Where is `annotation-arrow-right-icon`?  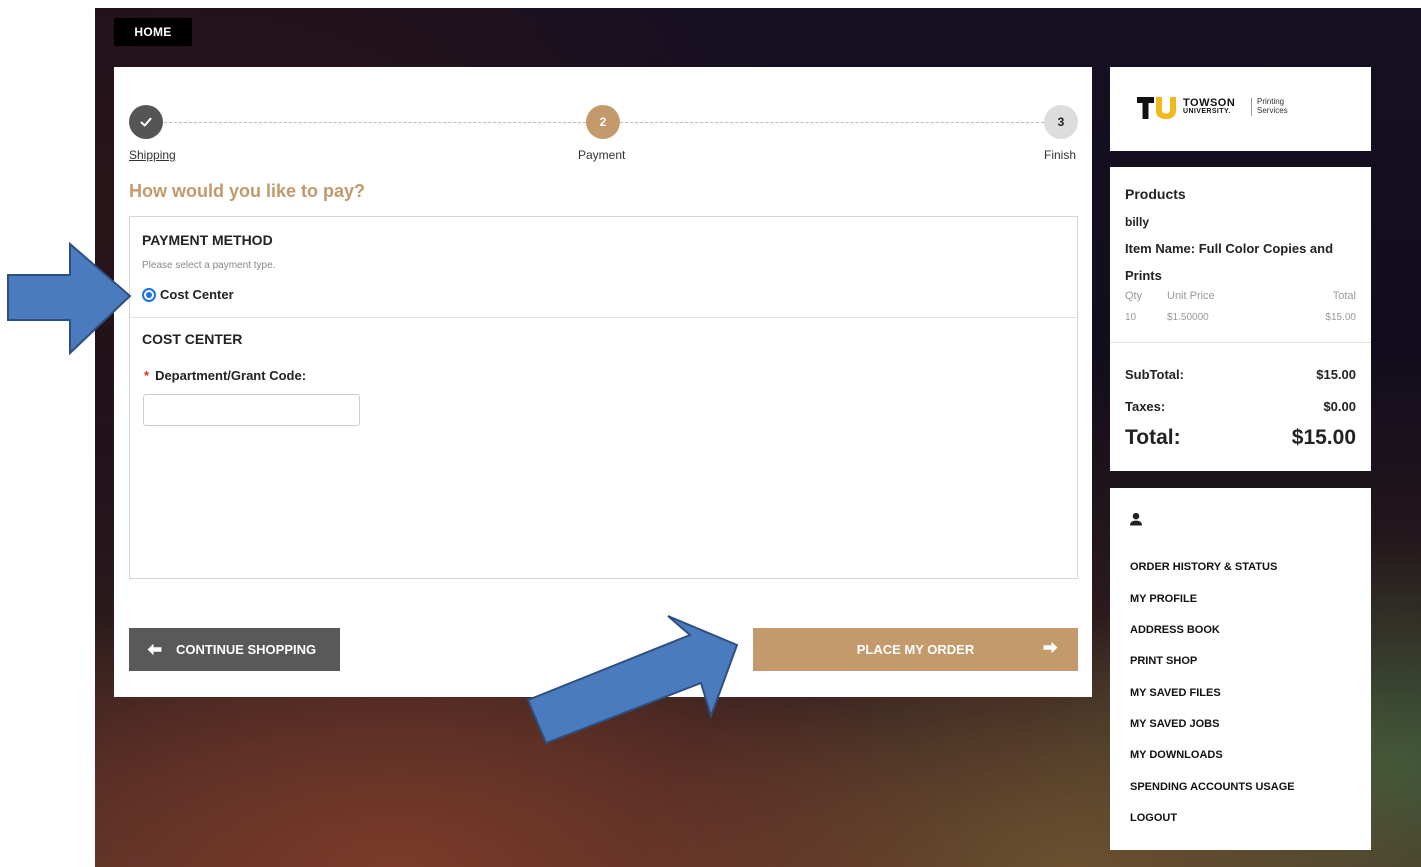
annotation-arrow-right-icon is located at coordinates (69, 298).